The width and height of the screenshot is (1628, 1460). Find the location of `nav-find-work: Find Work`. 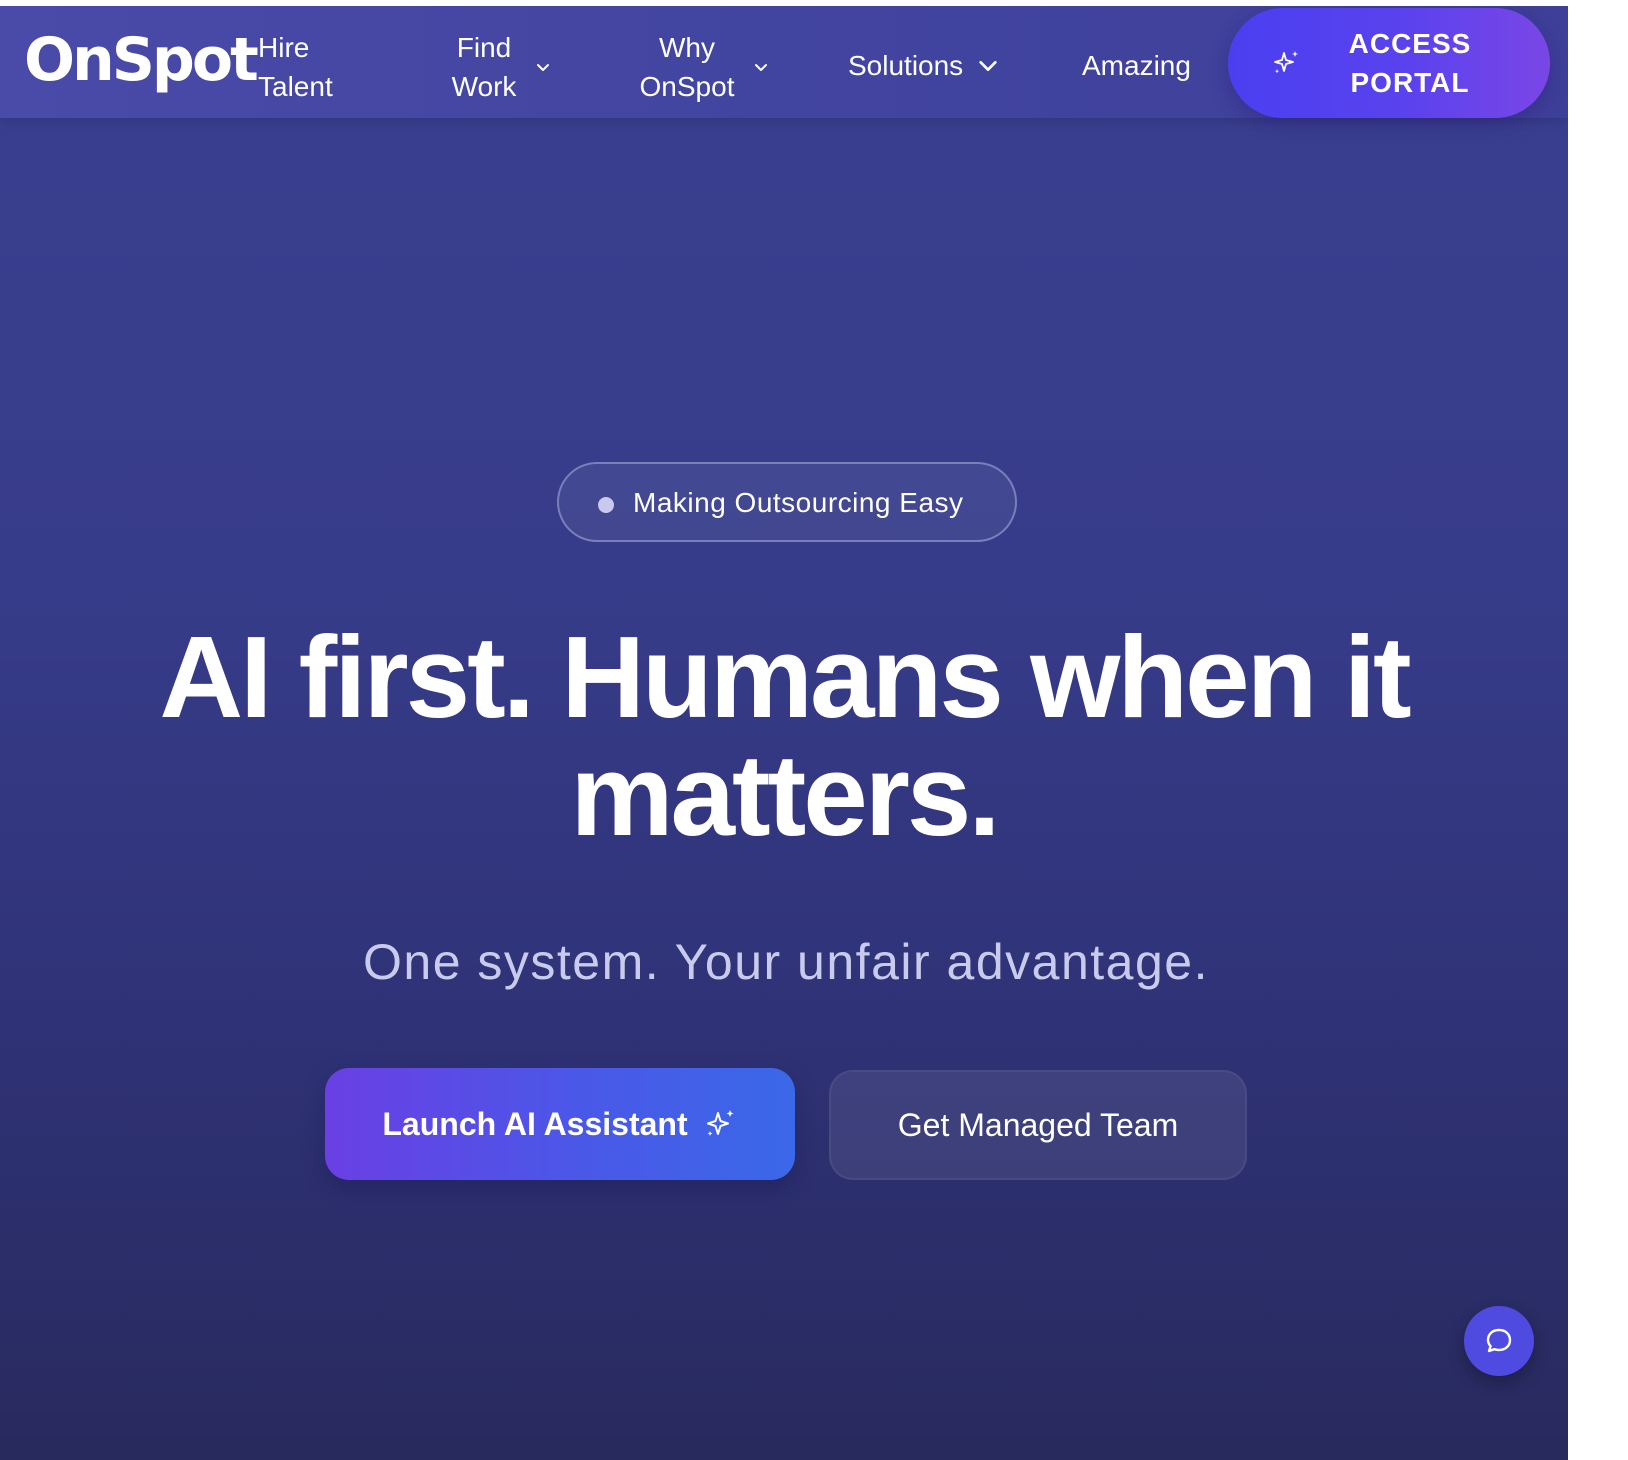

nav-find-work: Find Work is located at coordinates (500, 67).